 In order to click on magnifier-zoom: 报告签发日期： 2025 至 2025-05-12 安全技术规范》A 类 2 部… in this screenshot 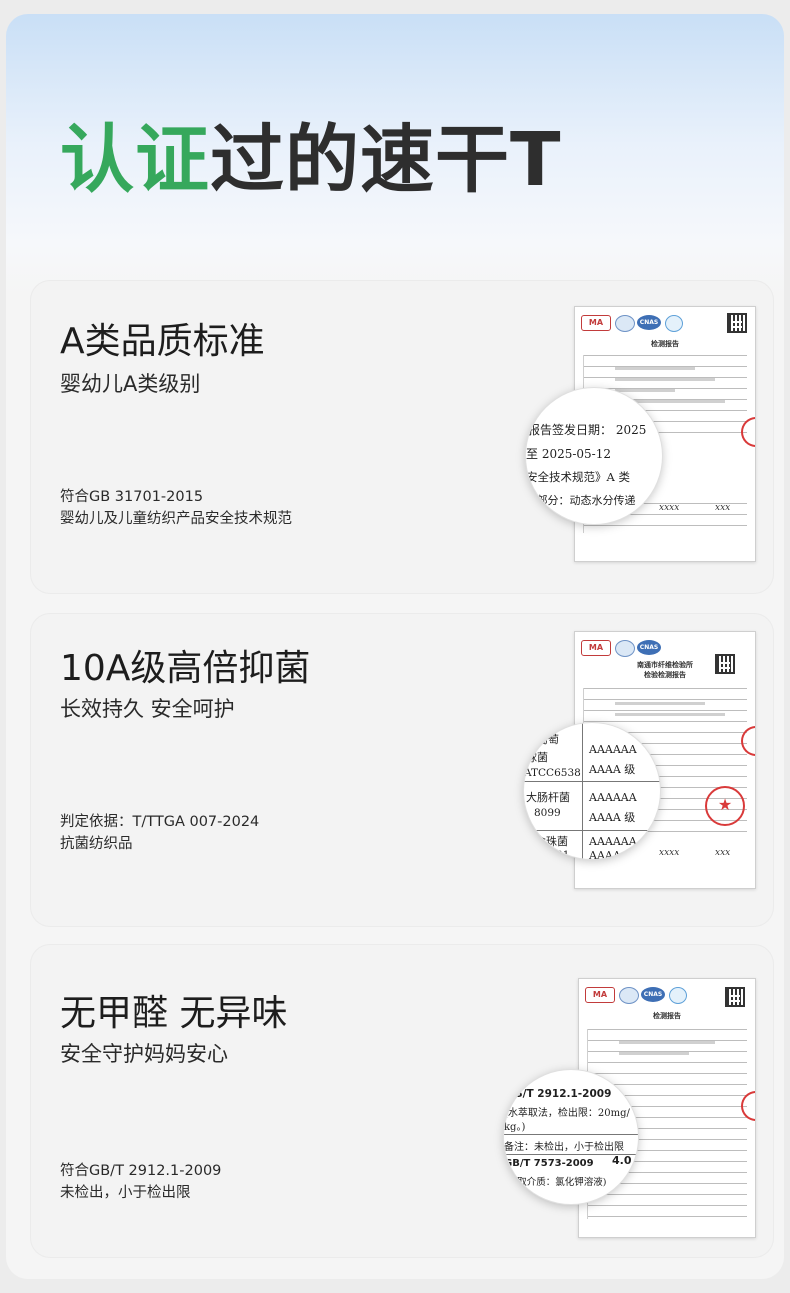, I will do `click(594, 456)`.